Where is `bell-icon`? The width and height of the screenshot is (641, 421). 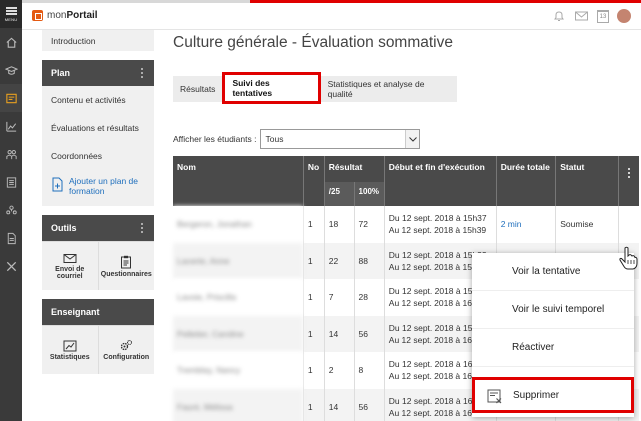
bell-icon is located at coordinates (559, 16).